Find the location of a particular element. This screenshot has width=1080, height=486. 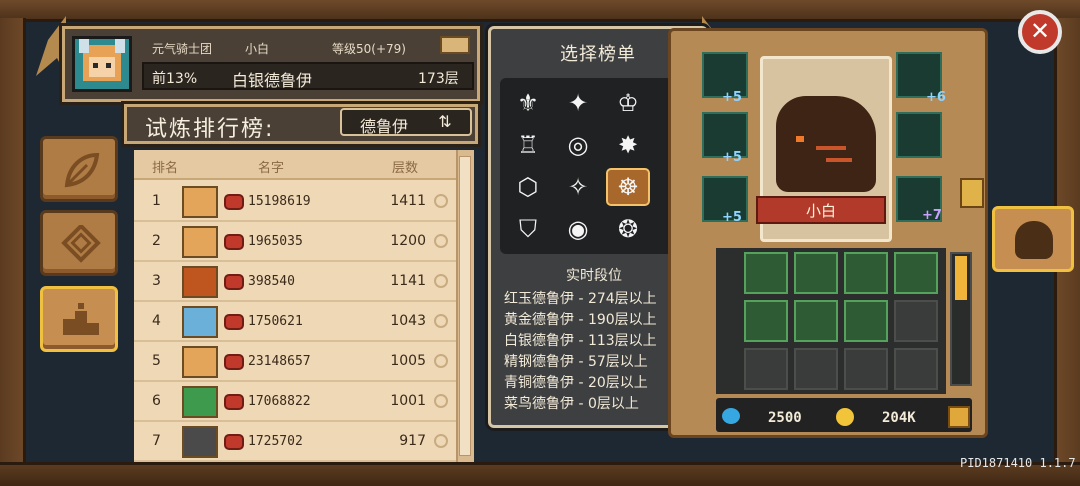

pet-name: 小白 is located at coordinates (820, 211).